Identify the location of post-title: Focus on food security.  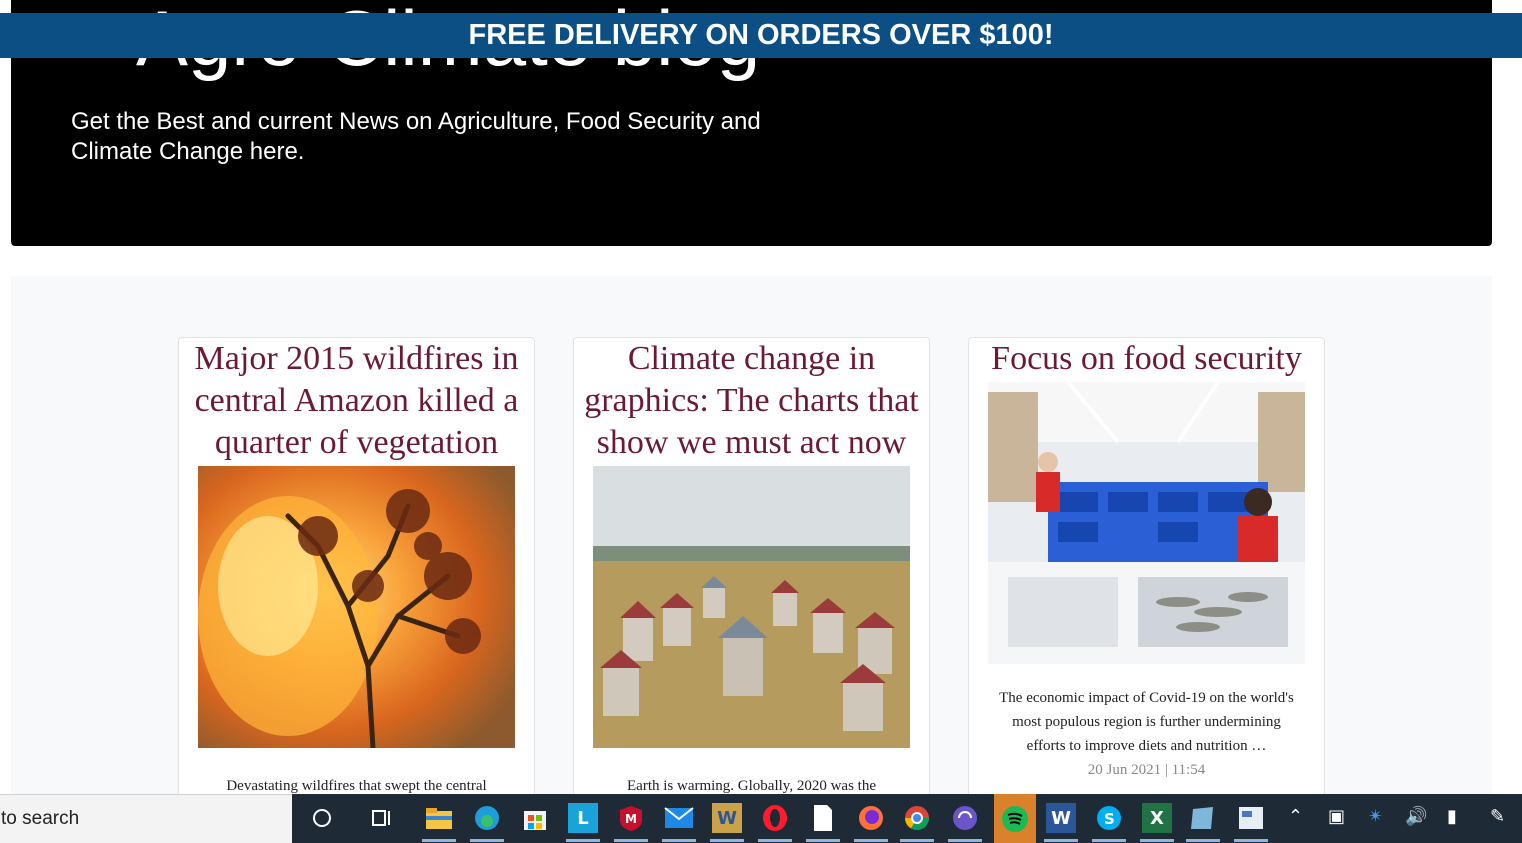
(1146, 359).